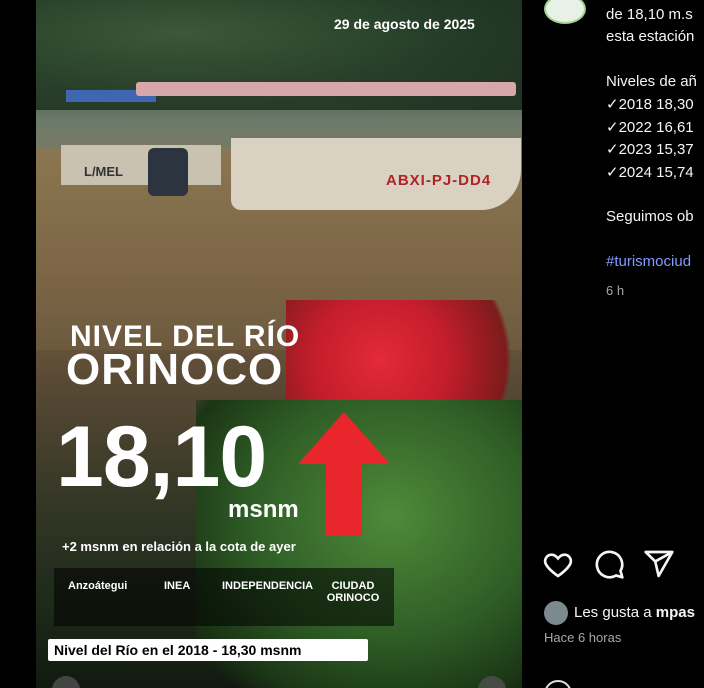  Describe the element at coordinates (168, 172) in the screenshot. I see `outboard-motor` at that location.